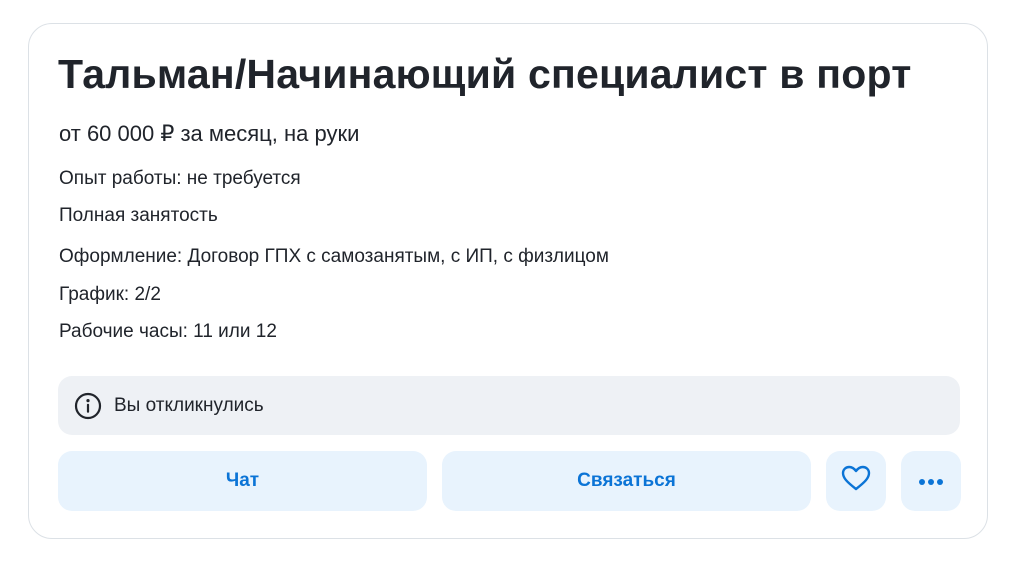 Image resolution: width=1018 pixels, height=562 pixels. I want to click on vacancy-title: Тальман/Начинающий специалист в порт, so click(485, 74).